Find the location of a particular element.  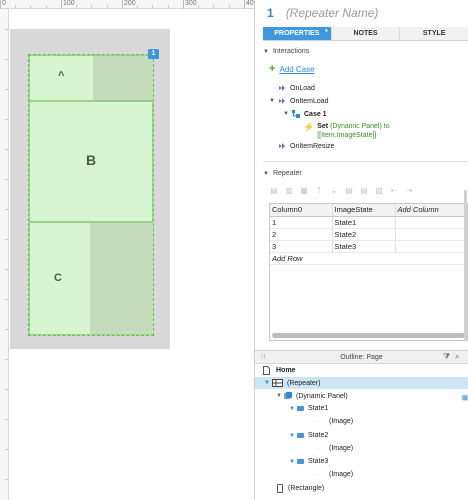

insert-row-icon: ▤ is located at coordinates (274, 191).